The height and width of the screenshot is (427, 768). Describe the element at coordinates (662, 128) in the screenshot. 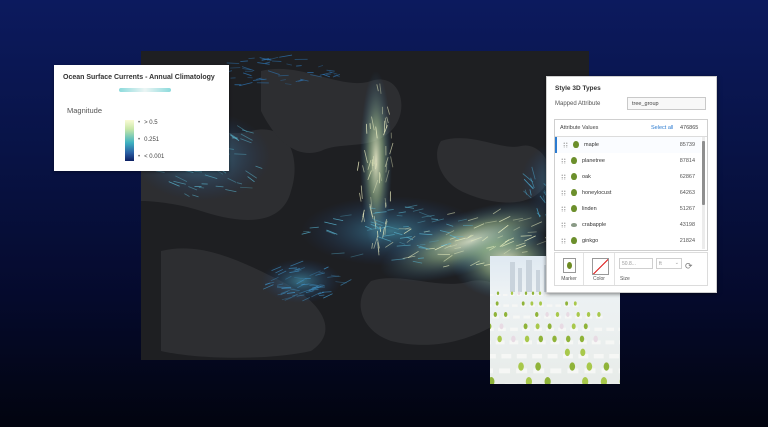

I see `select-all-link: Select all` at that location.